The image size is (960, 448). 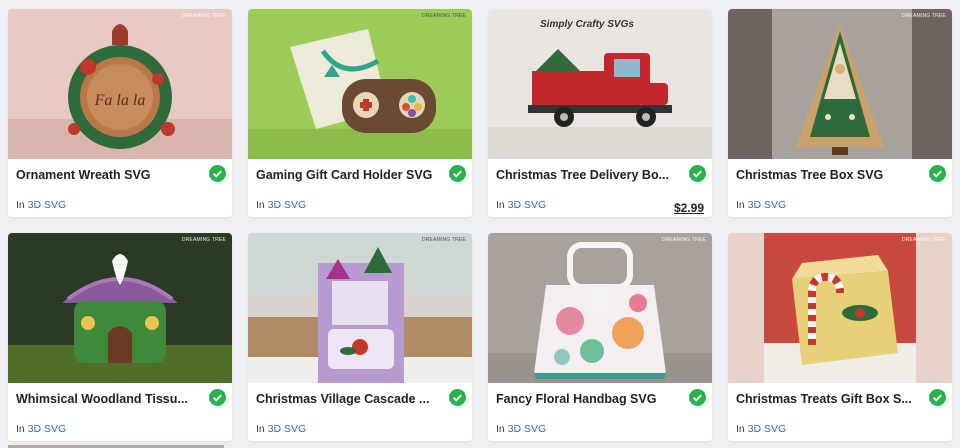 What do you see at coordinates (840, 84) in the screenshot?
I see `tree-box-image: DREAMING TREE` at bounding box center [840, 84].